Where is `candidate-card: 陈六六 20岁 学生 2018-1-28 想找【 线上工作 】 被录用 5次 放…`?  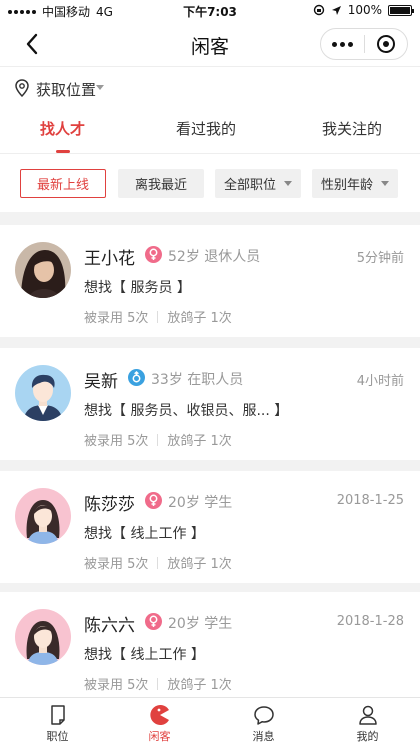 candidate-card: 陈六六 20岁 学生 2018-1-28 想找【 线上工作 】 被录用 5次 放… is located at coordinates (210, 644).